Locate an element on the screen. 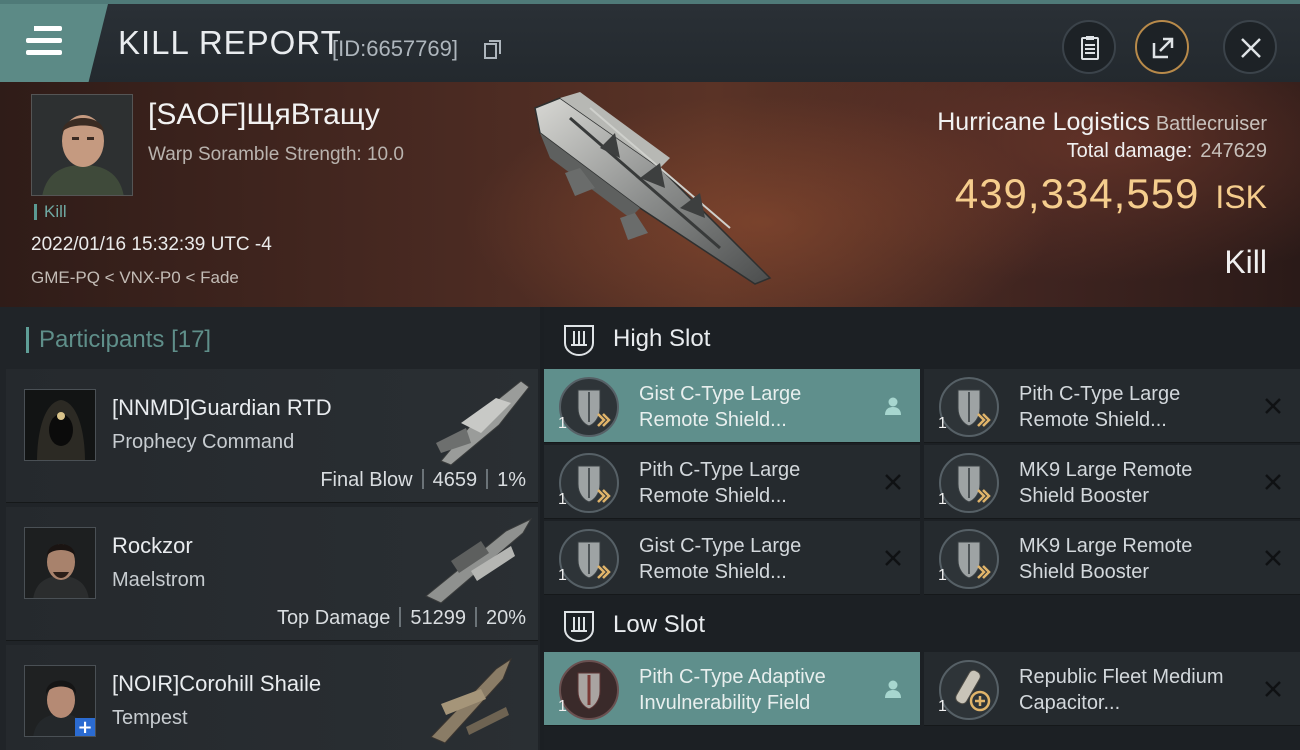 This screenshot has height=750, width=1300. participant-card: + [NOIR]Corohill Shaile Tempest is located at coordinates (272, 697).